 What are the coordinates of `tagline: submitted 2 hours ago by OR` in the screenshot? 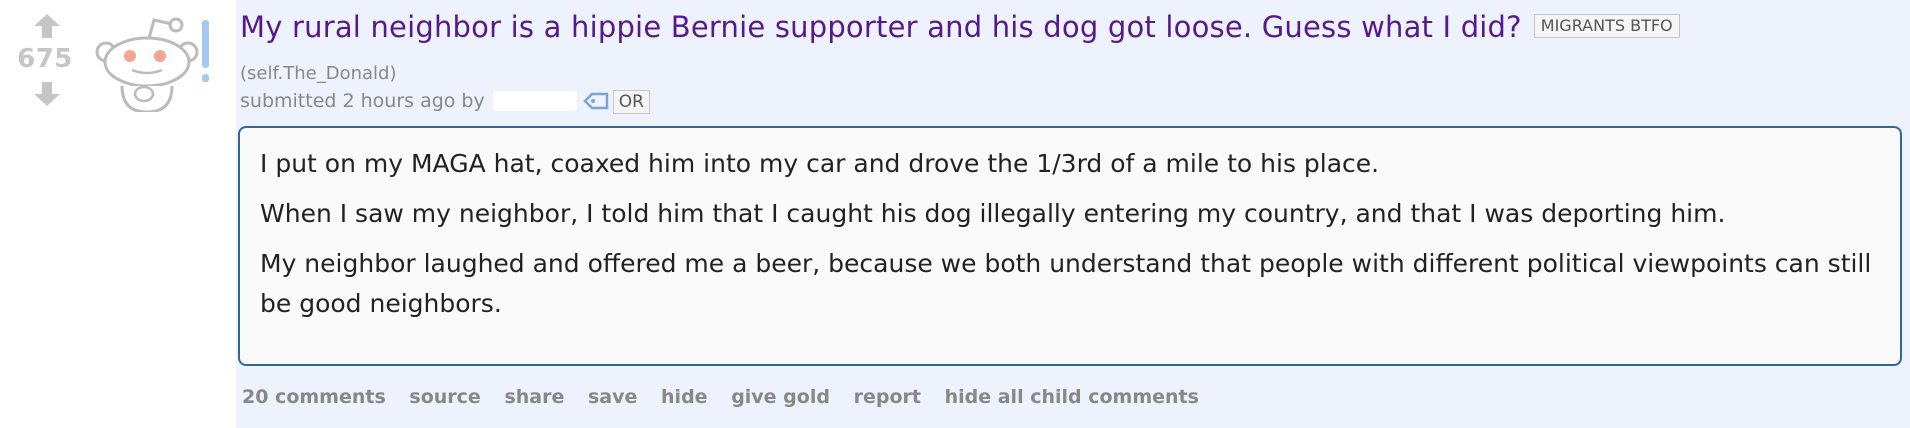 It's located at (445, 102).